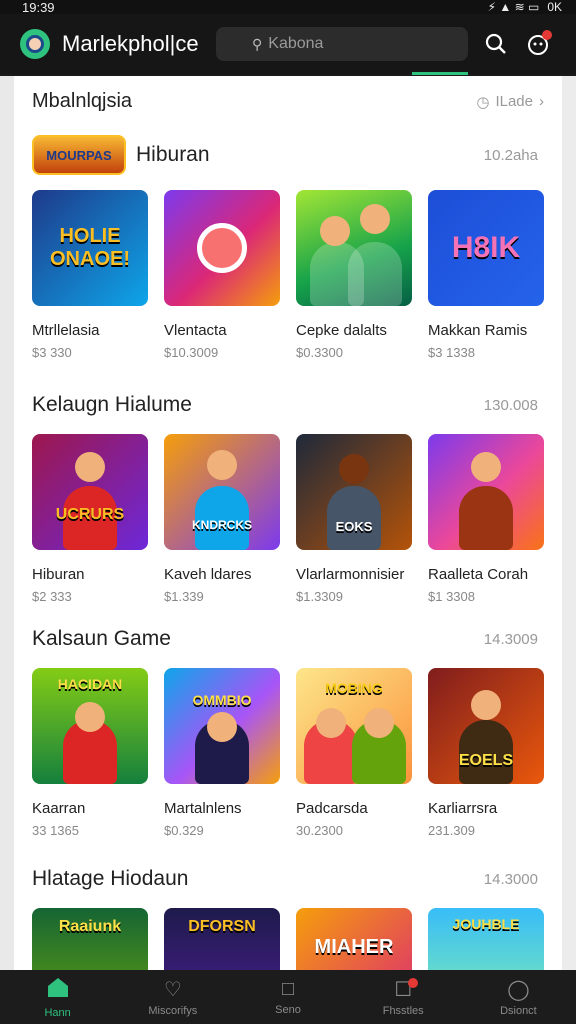  I want to click on profile-icon: ◯, so click(518, 990).